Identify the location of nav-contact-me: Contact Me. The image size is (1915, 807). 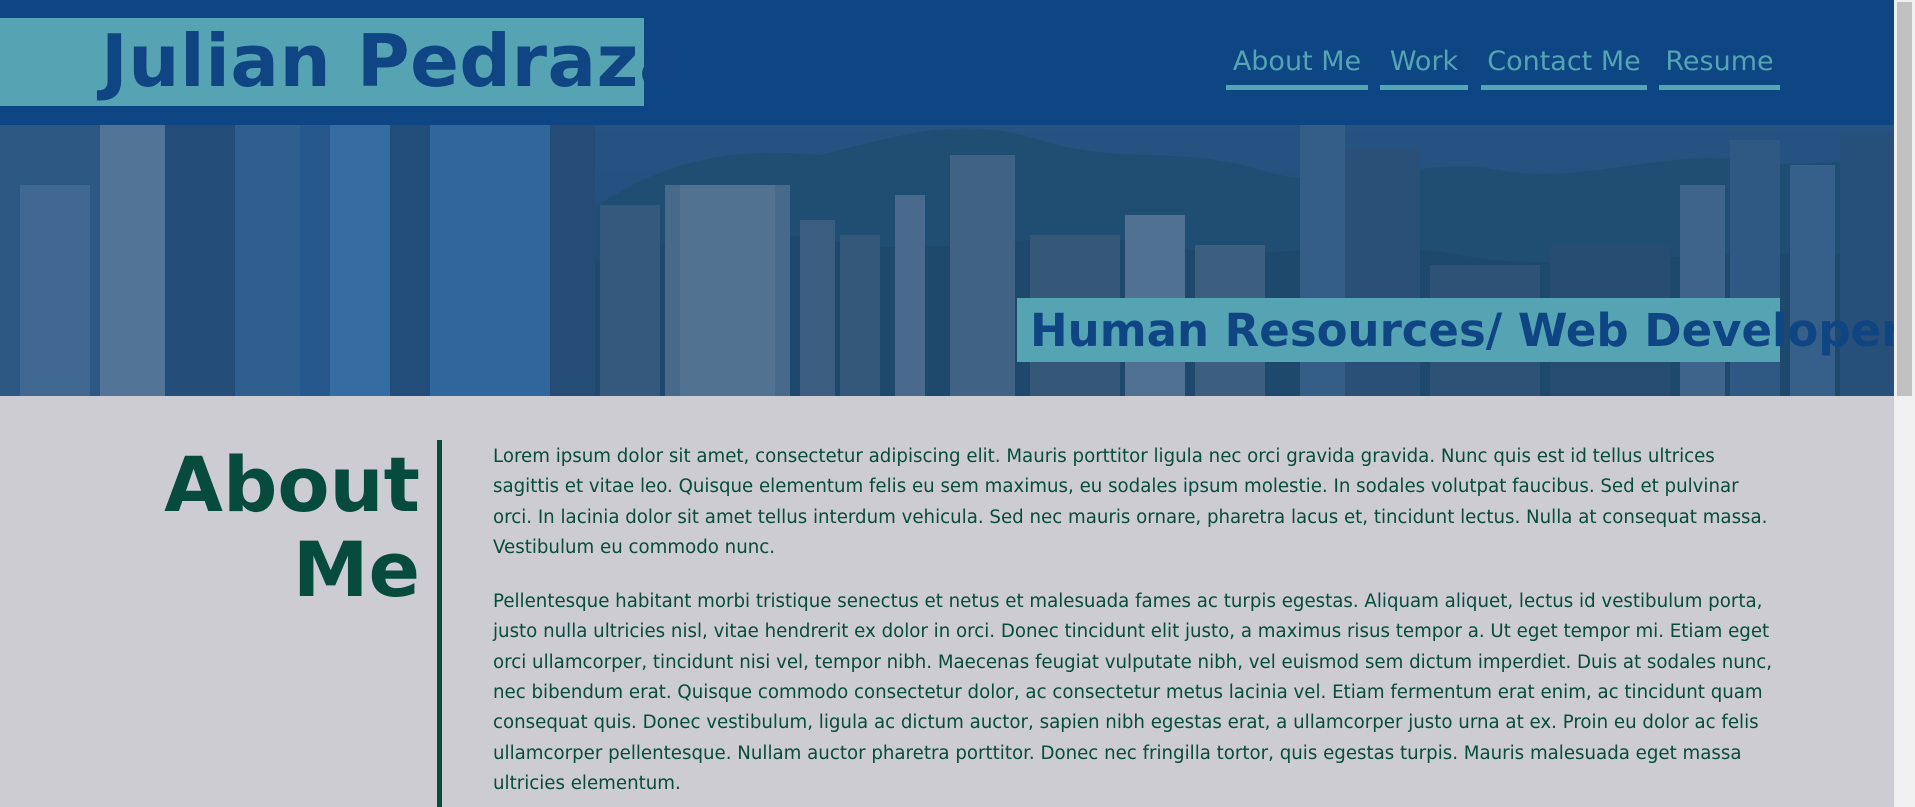
(1564, 67).